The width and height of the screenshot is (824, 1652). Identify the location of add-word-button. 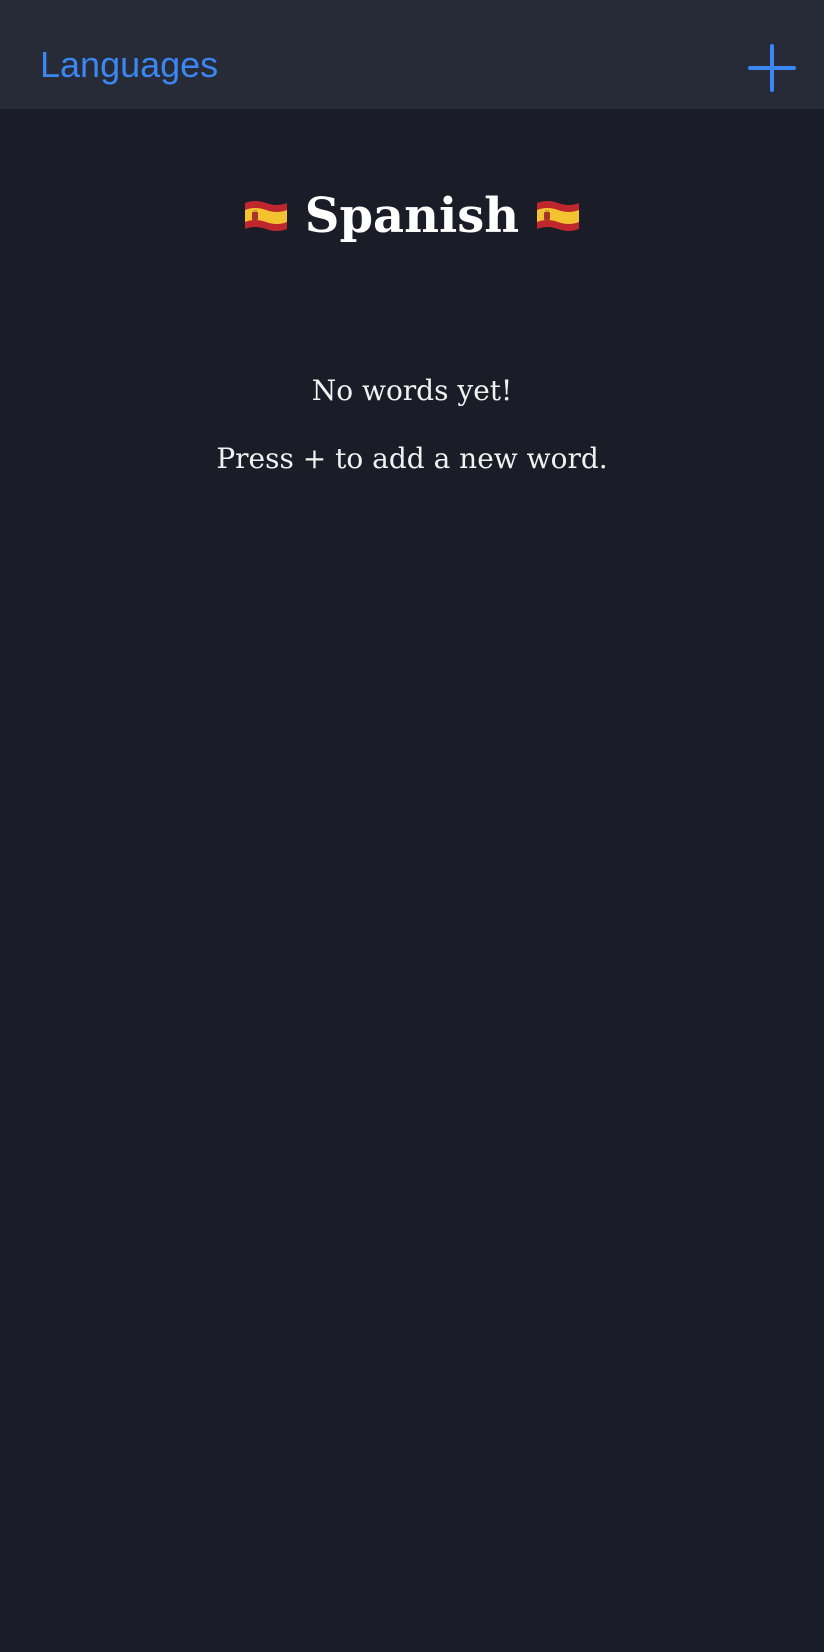
(772, 68).